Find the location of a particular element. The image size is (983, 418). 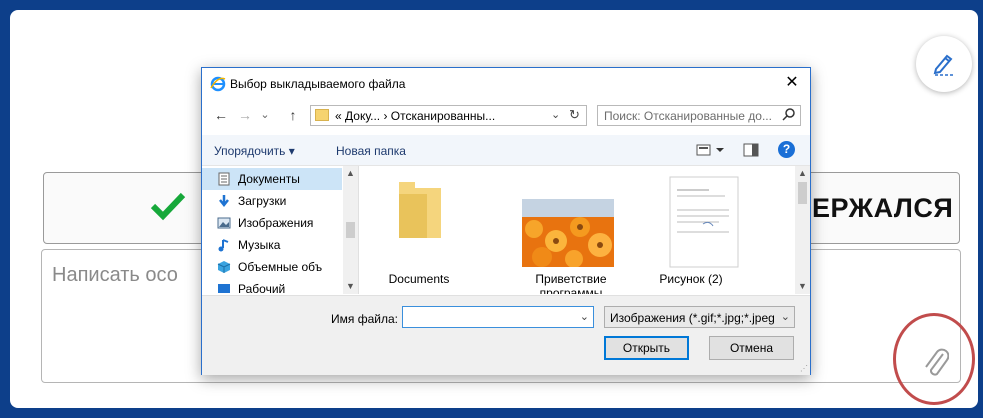

filename-field: ⌄ is located at coordinates (498, 317).